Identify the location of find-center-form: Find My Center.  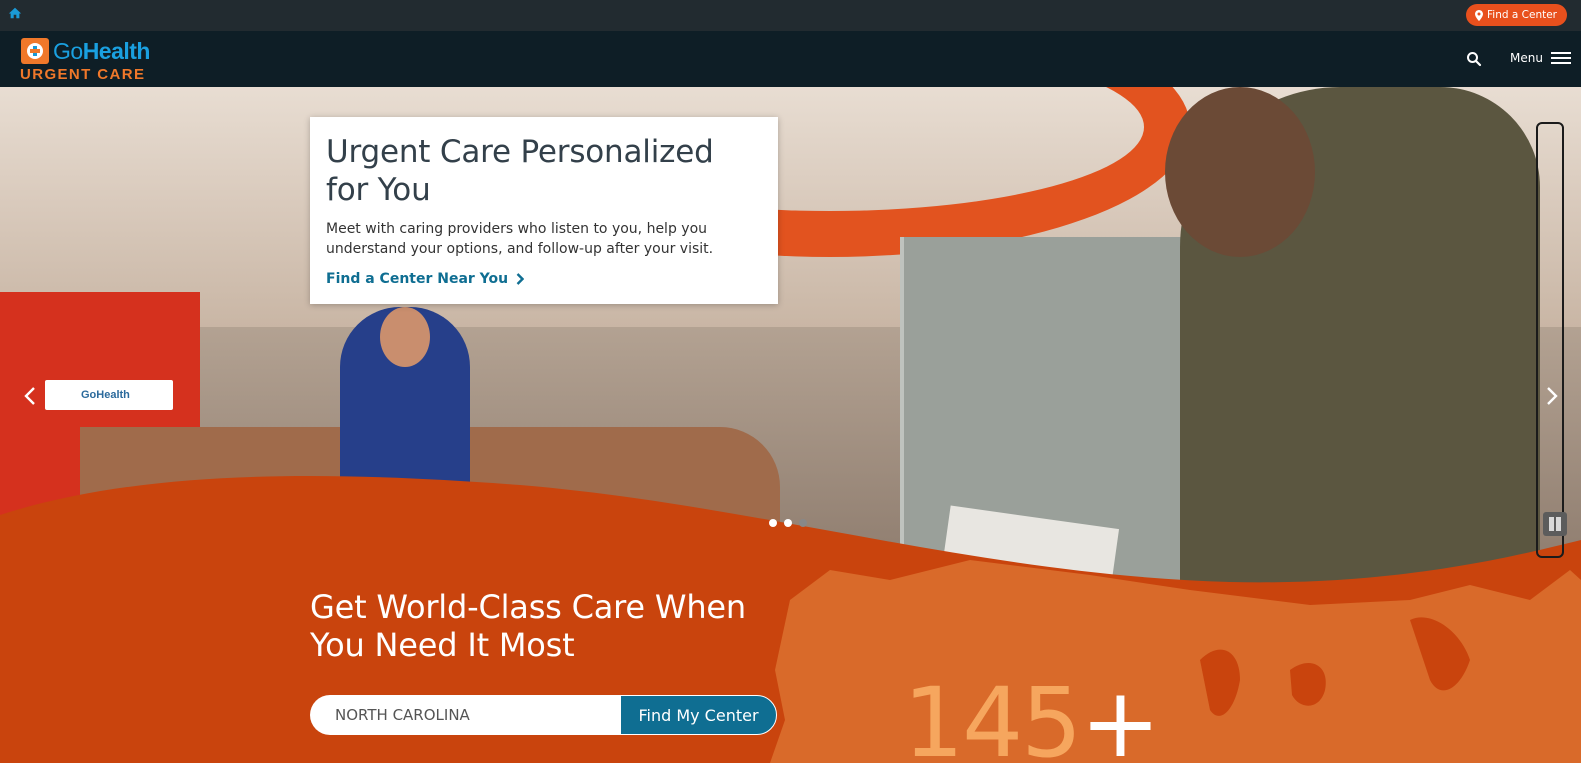
(543, 715).